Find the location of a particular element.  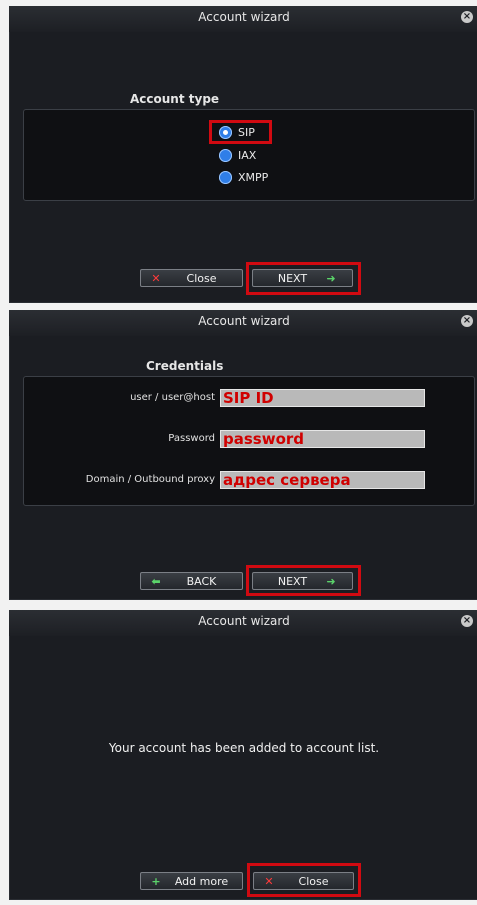

add-more-button: + Add more is located at coordinates (191, 881).